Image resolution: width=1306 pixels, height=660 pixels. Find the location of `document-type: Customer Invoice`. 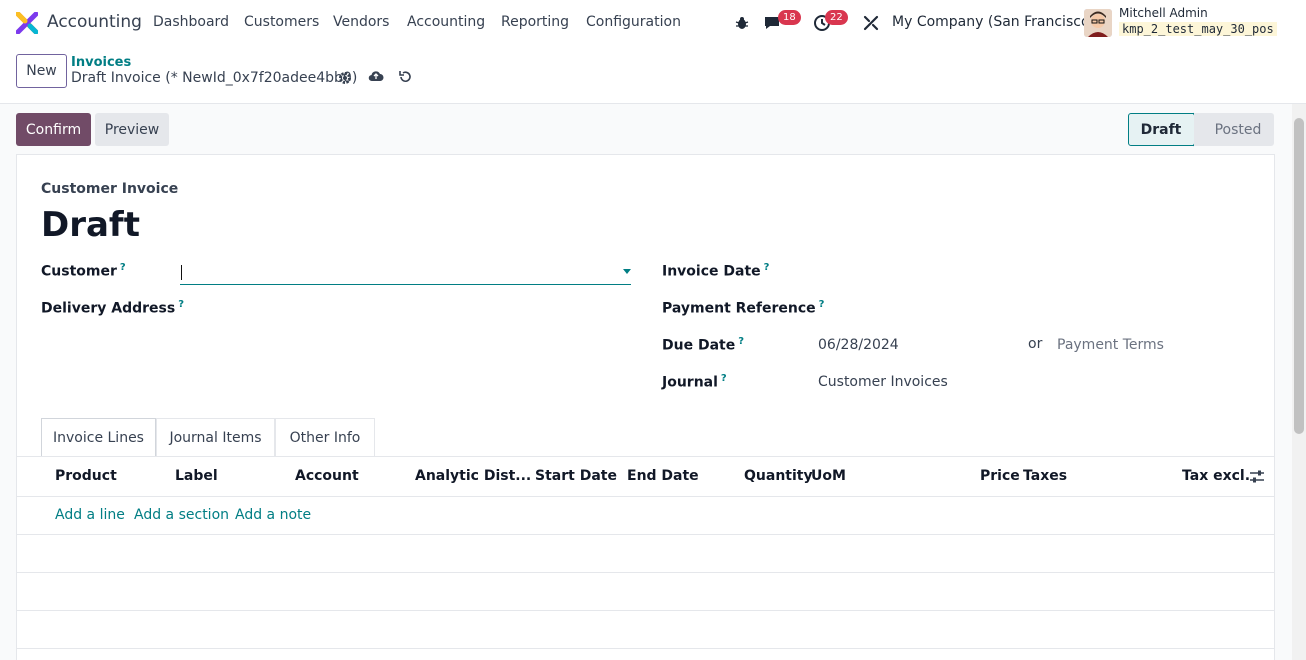

document-type: Customer Invoice is located at coordinates (110, 189).